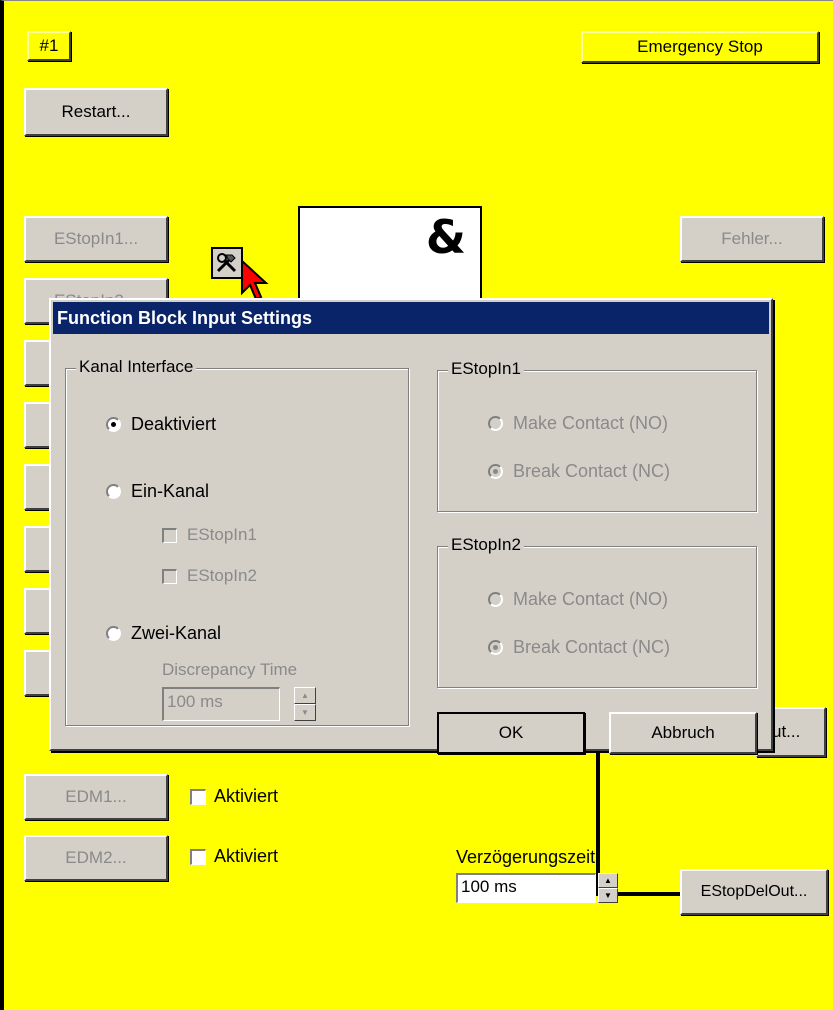 The image size is (833, 1010). I want to click on discrepancy-down-arrow-icon: ▼, so click(305, 712).